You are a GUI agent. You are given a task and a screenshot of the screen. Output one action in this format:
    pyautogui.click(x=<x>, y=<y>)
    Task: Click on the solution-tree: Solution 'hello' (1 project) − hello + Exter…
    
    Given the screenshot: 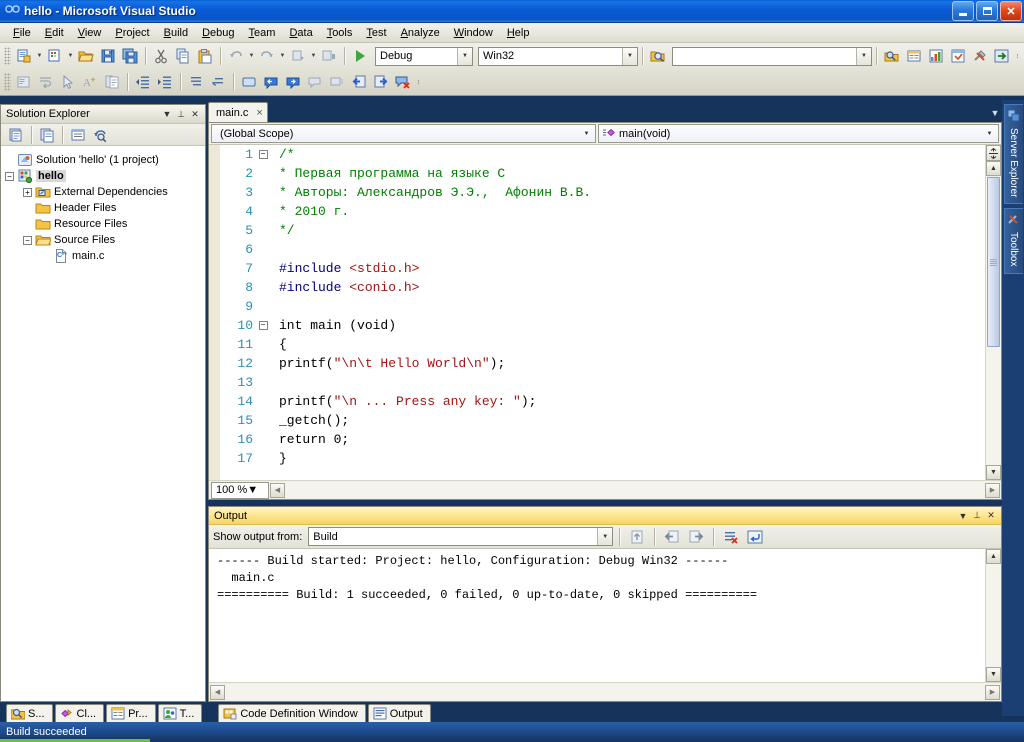 What is the action you would take?
    pyautogui.click(x=103, y=423)
    